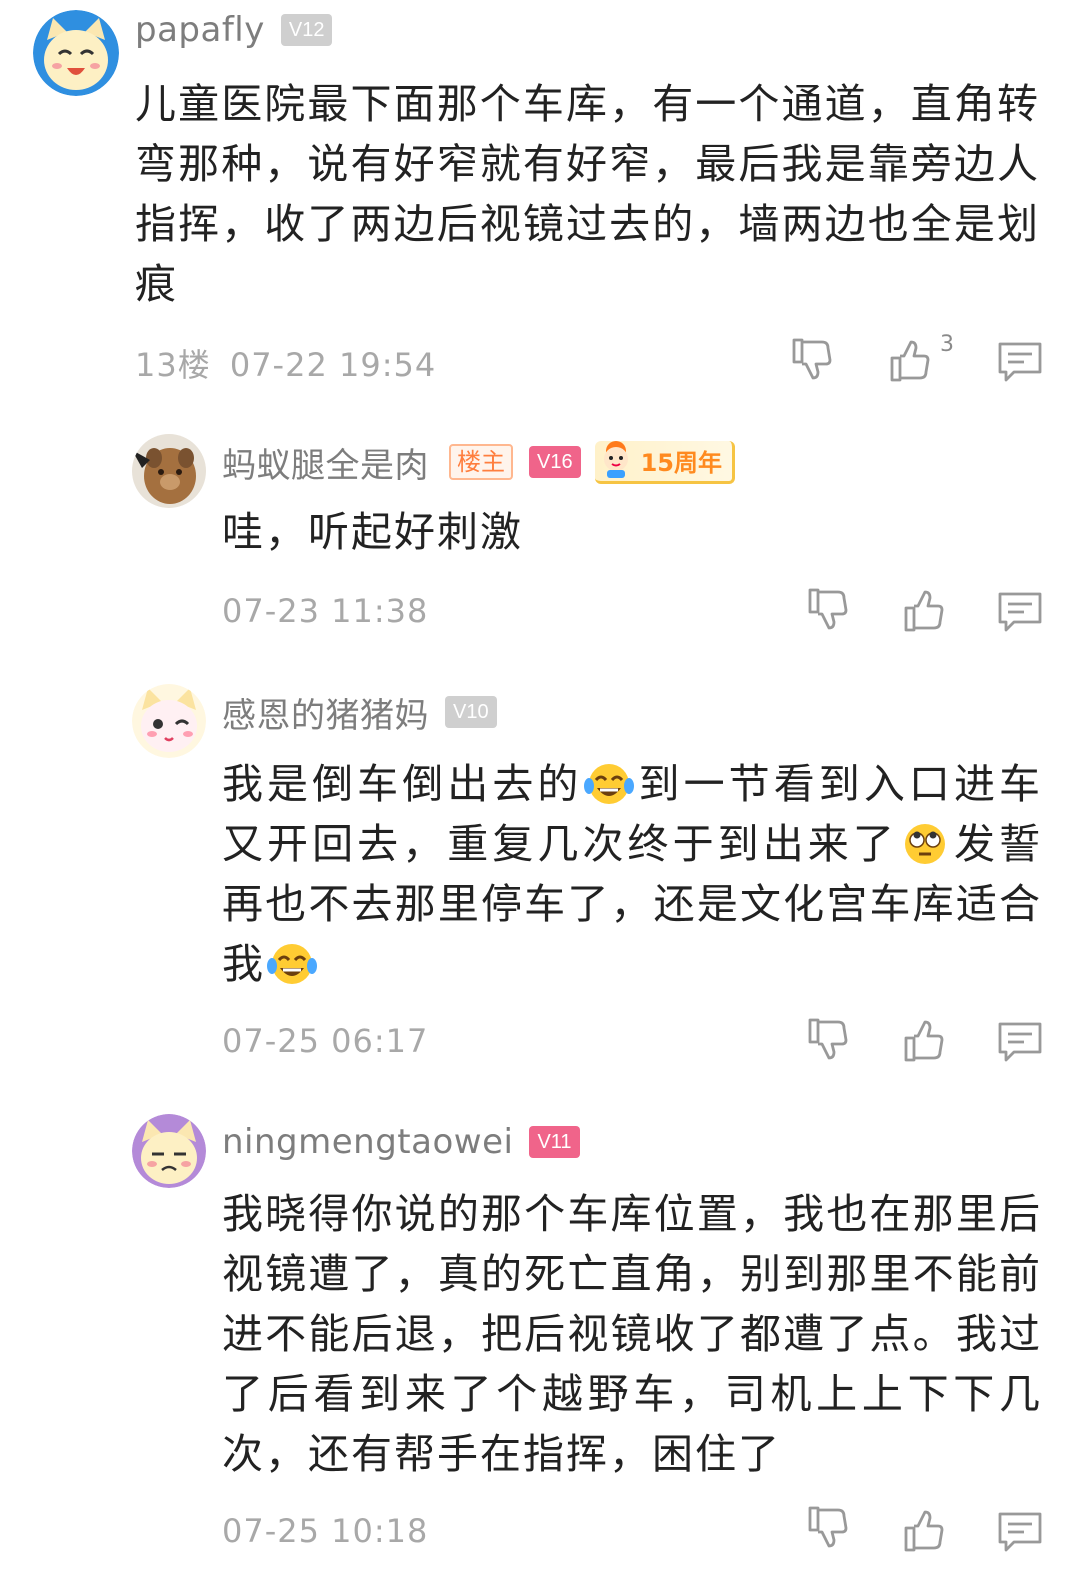  I want to click on comment-time: 07-22 19:54, so click(333, 365).